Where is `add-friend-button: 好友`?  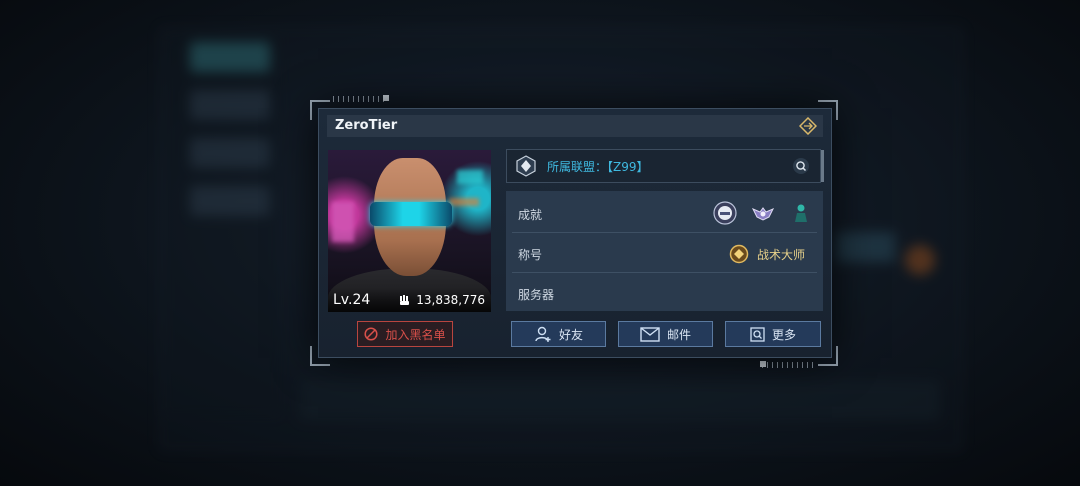
add-friend-button: 好友 is located at coordinates (558, 334).